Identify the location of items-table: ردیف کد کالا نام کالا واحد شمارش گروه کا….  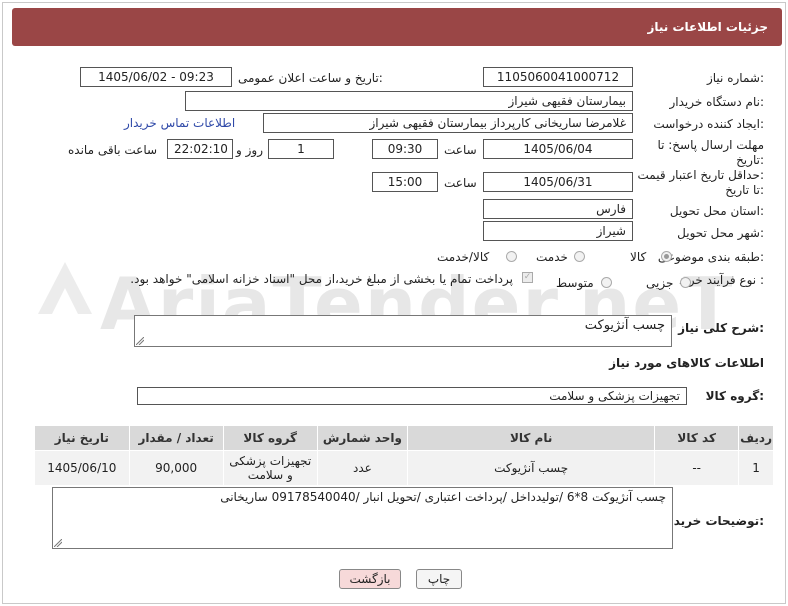
(404, 455).